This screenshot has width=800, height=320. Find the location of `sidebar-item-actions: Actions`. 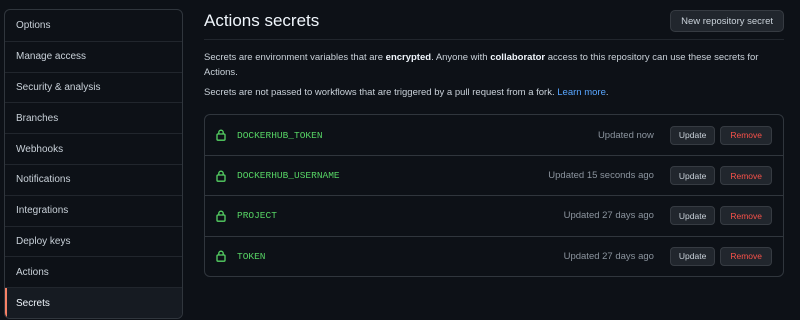

sidebar-item-actions: Actions is located at coordinates (93, 271).